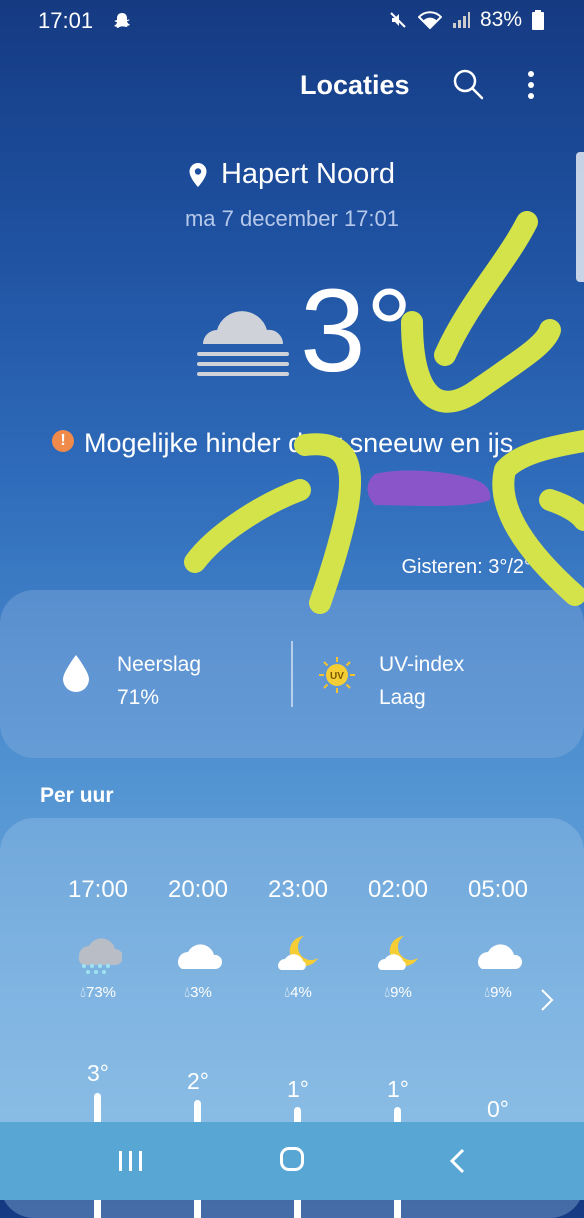 Image resolution: width=584 pixels, height=1218 pixels. What do you see at coordinates (77, 795) in the screenshot?
I see `hourly-heading: Per uur` at bounding box center [77, 795].